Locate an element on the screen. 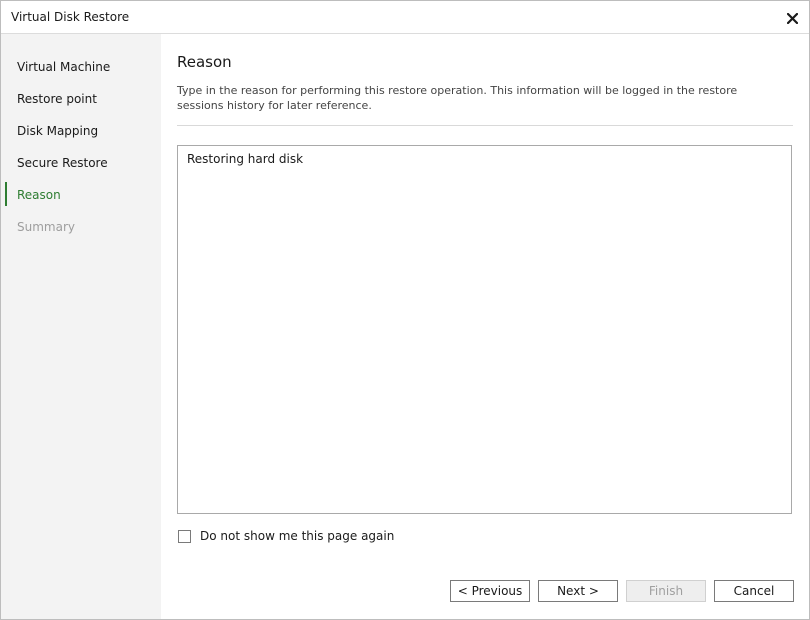 Image resolution: width=810 pixels, height=620 pixels. window-title: Virtual Disk Restore is located at coordinates (70, 17).